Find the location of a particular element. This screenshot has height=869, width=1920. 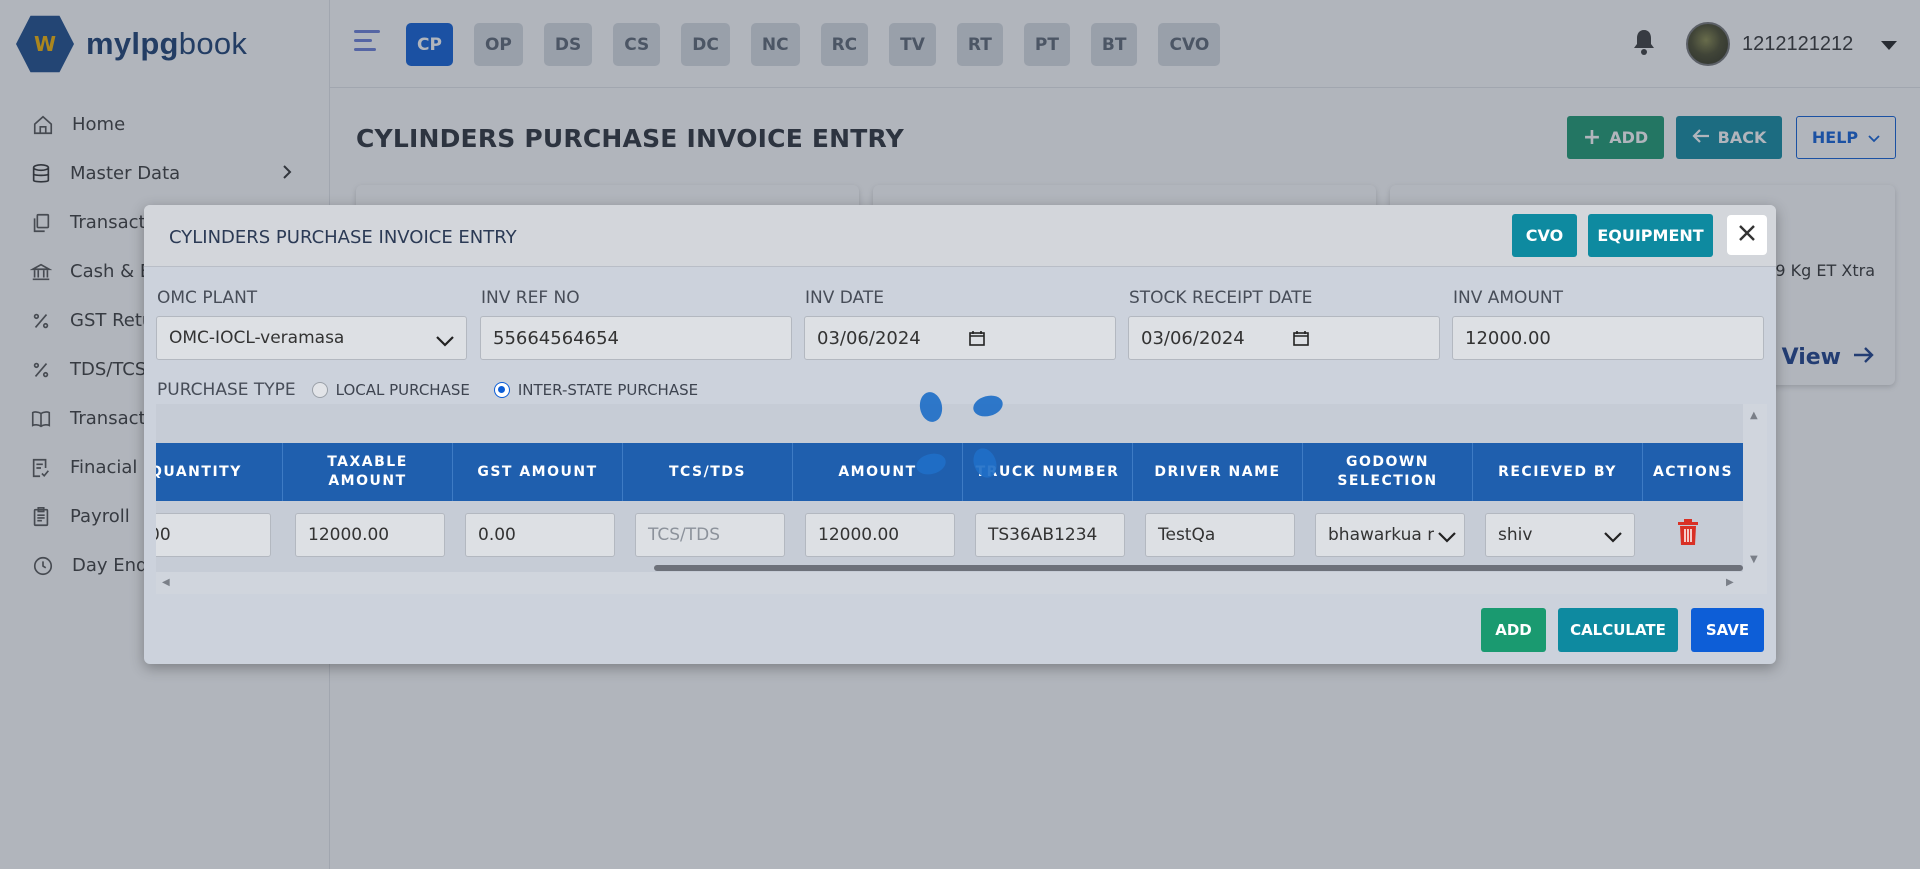

stock-date-label: STOCK RECEIPT DATE is located at coordinates (1221, 298).